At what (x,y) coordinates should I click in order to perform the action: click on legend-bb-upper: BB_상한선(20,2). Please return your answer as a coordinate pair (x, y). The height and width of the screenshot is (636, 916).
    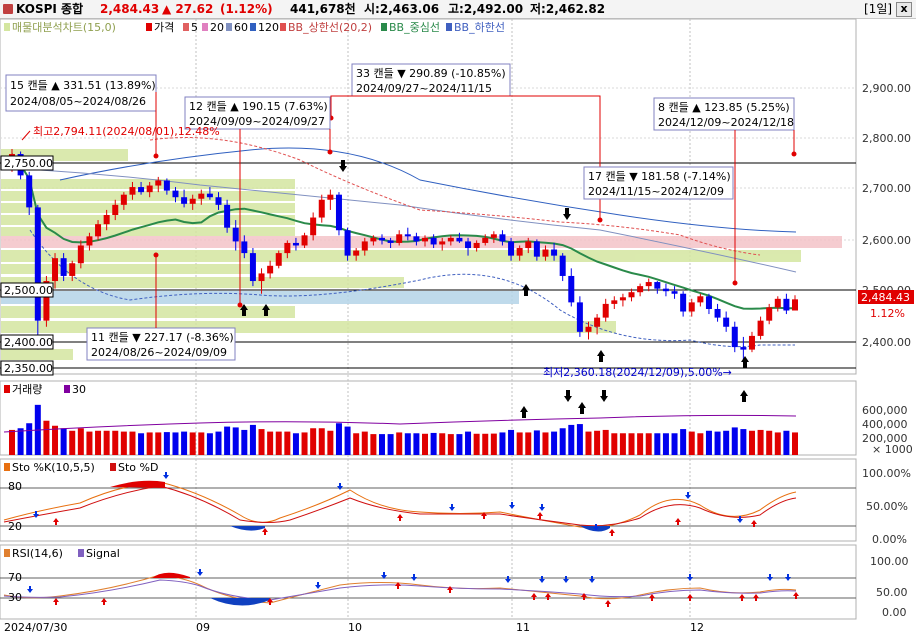
    Looking at the image, I should click on (330, 27).